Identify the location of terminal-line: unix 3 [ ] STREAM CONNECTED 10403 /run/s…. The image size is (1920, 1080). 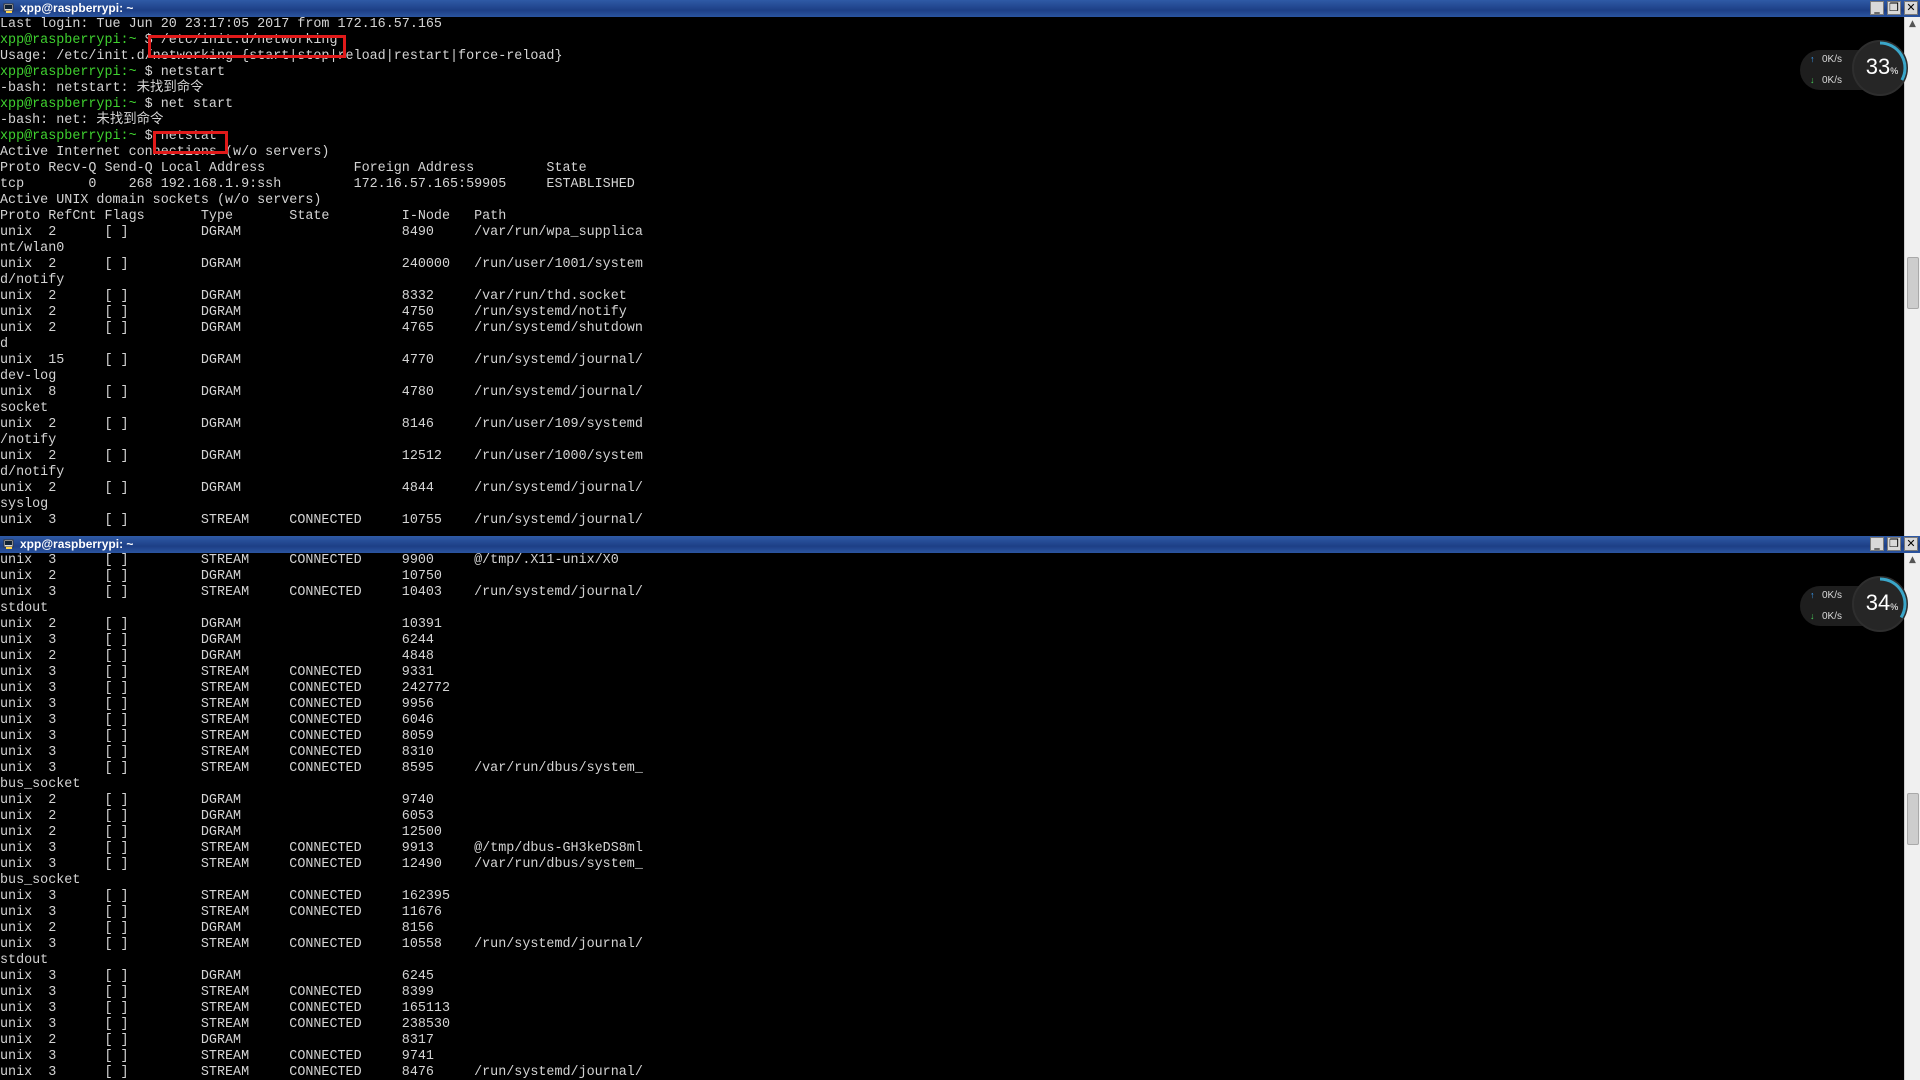
(321, 592).